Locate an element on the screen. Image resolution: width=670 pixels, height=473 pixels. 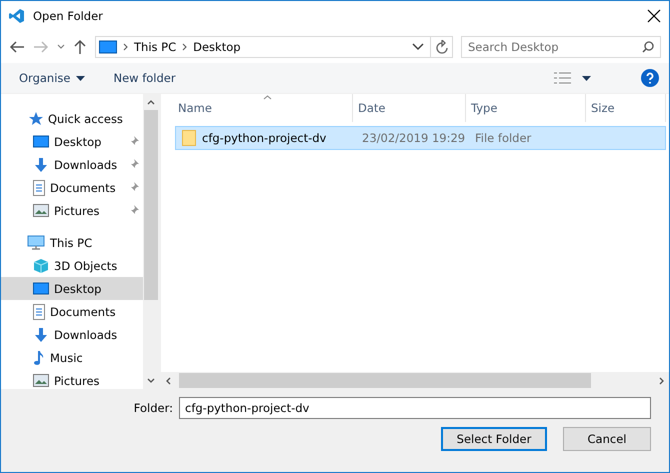
back-button is located at coordinates (17, 47).